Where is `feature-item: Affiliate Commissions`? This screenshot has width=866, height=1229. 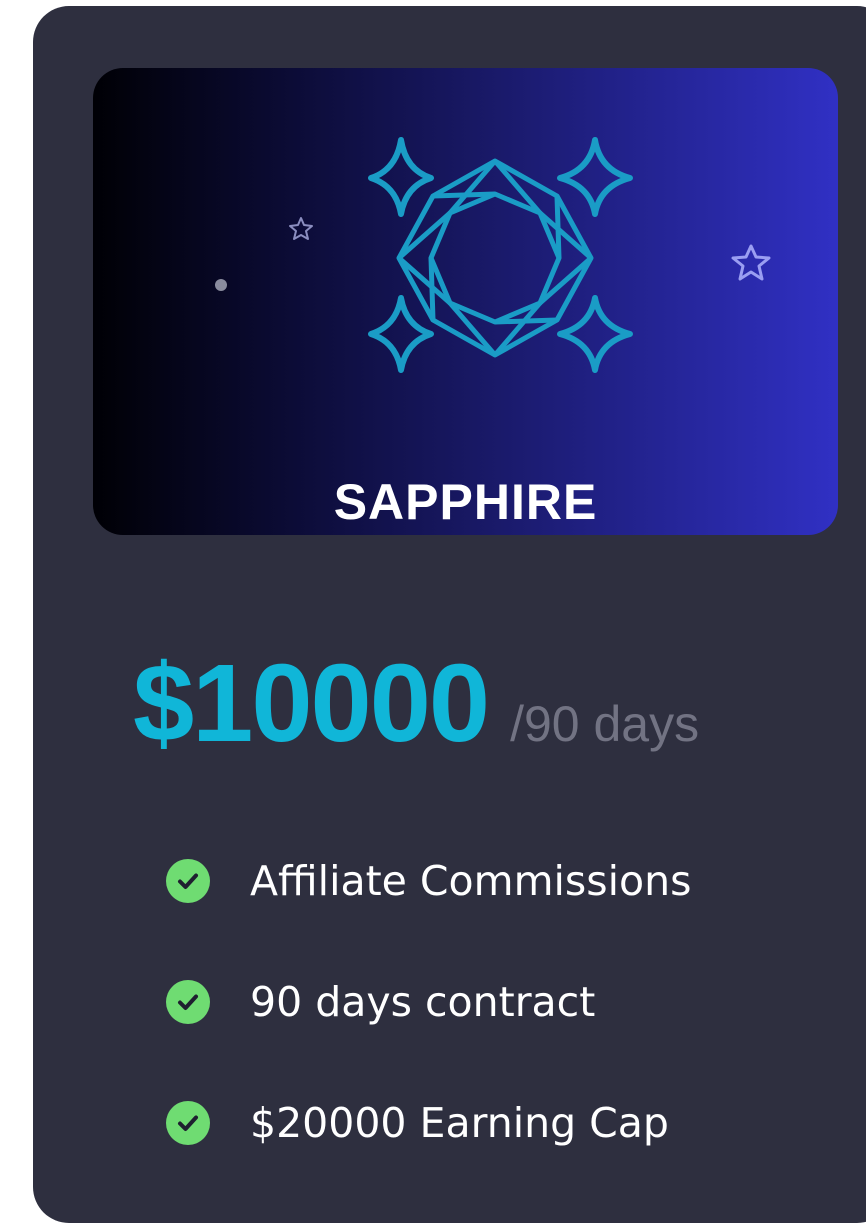
feature-item: Affiliate Commissions is located at coordinates (428, 881).